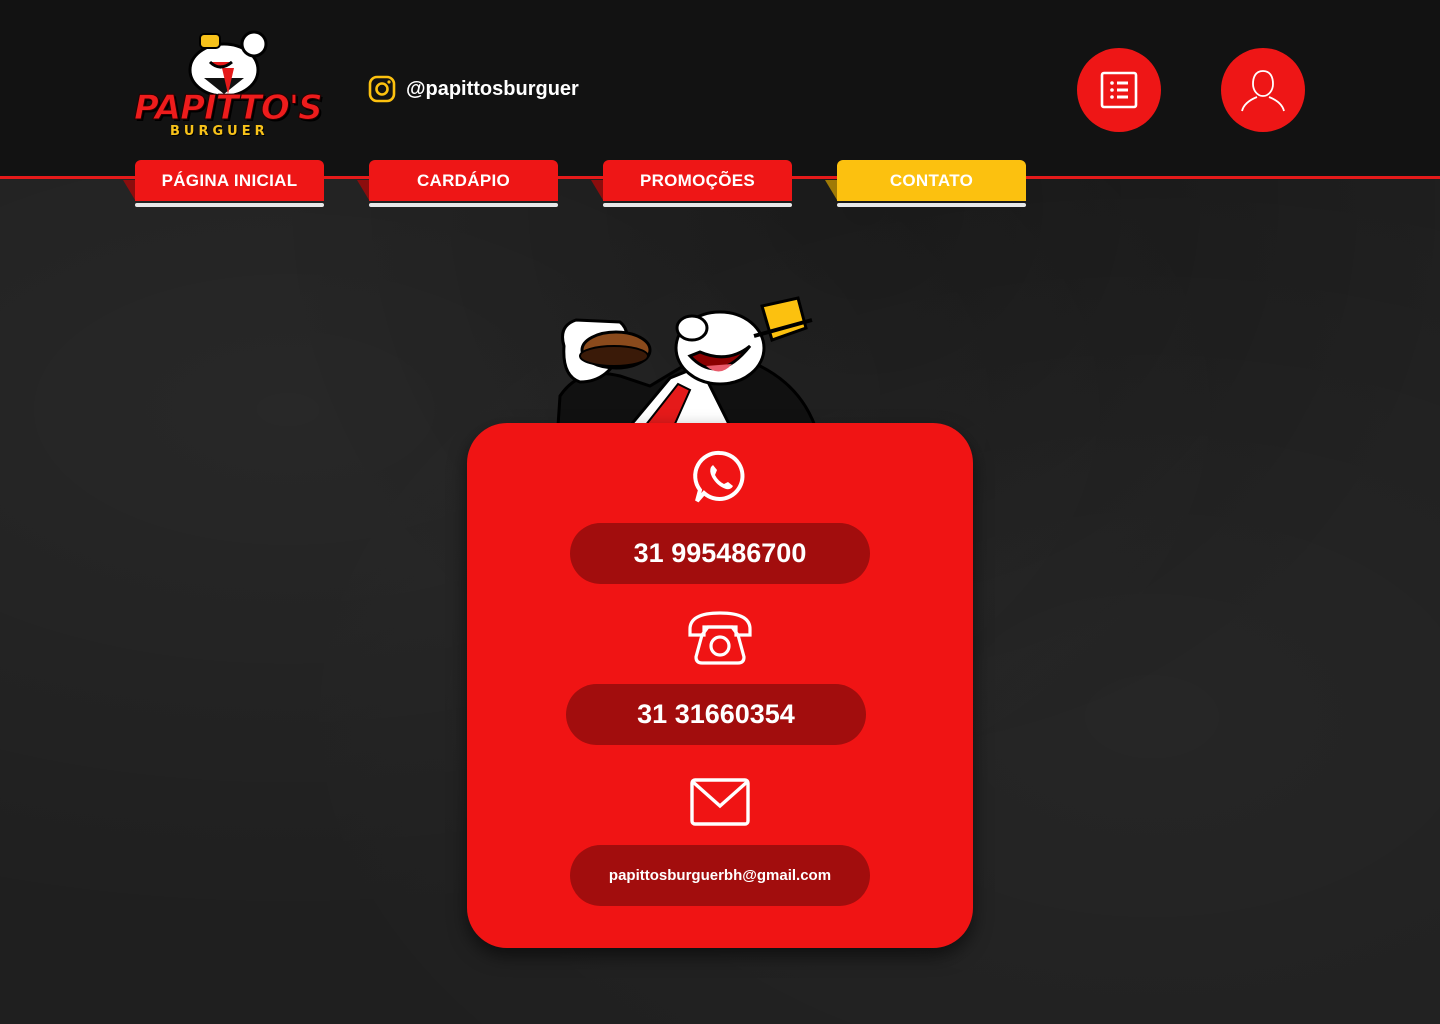 The height and width of the screenshot is (1024, 1440). I want to click on list-icon, so click(1119, 90).